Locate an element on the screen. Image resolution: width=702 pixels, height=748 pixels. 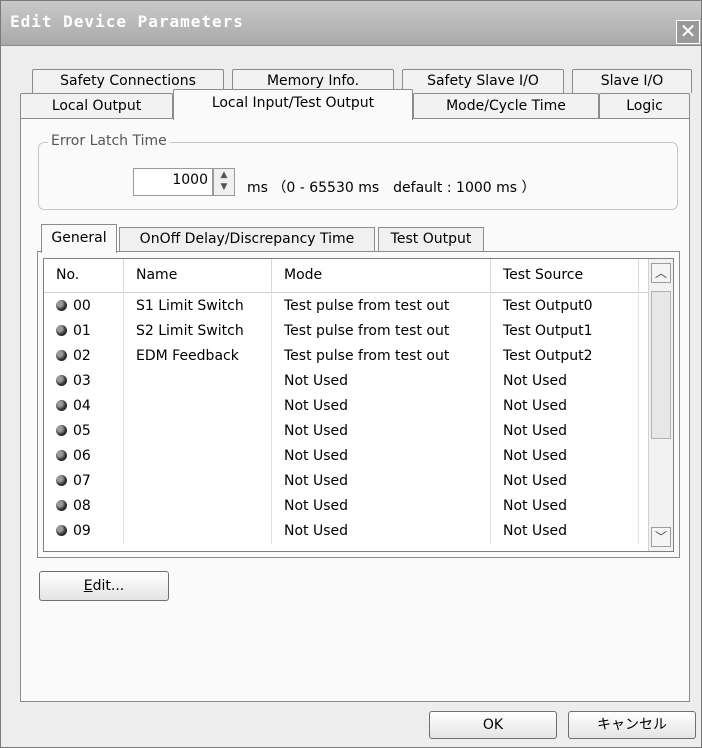
row-number: 08 is located at coordinates (82, 506).